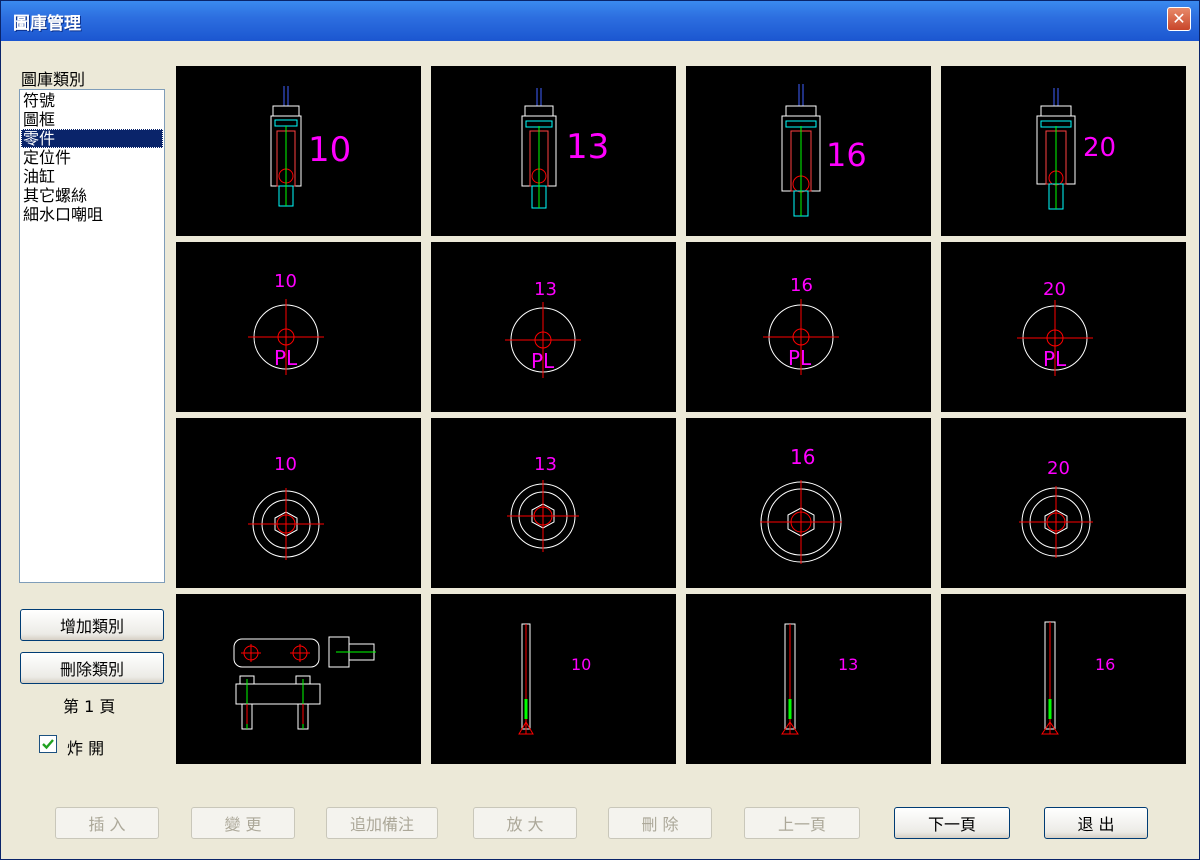  What do you see at coordinates (92, 157) in the screenshot?
I see `category-item-locator: 定位件` at bounding box center [92, 157].